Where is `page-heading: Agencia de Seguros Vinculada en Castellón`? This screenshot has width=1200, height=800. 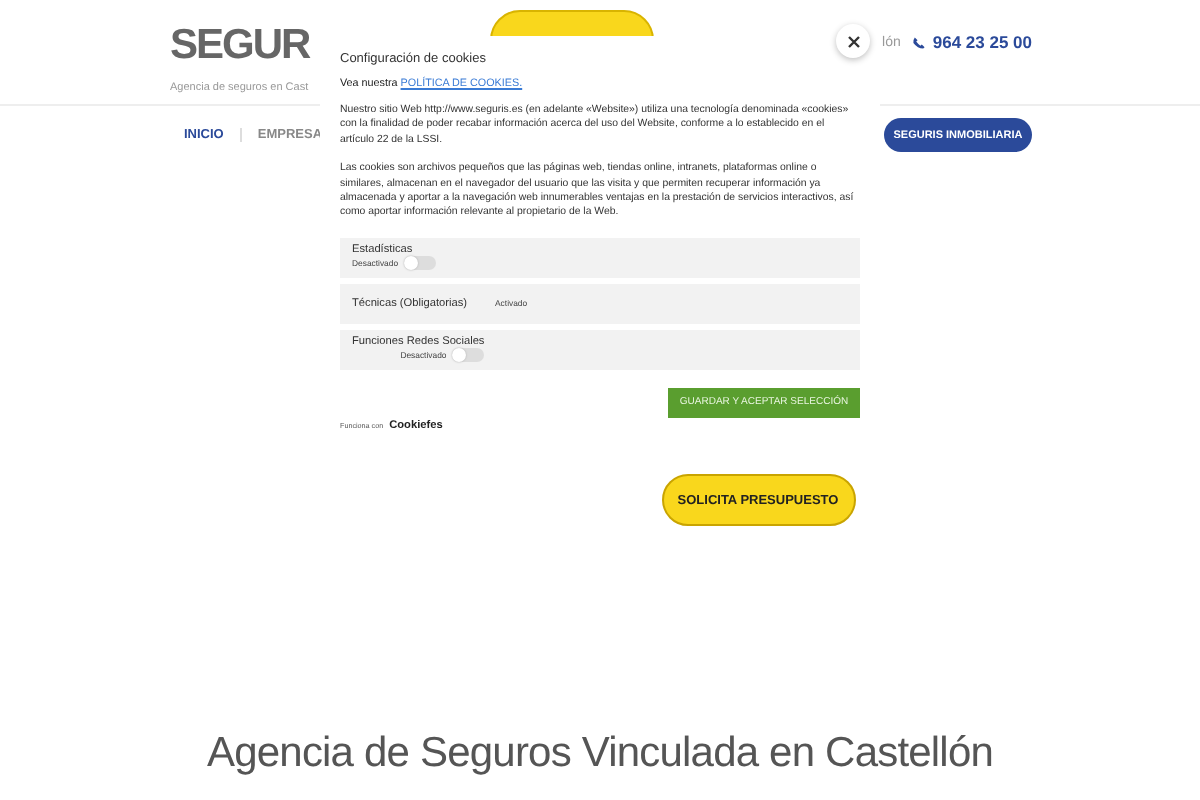 page-heading: Agencia de Seguros Vinculada en Castellón is located at coordinates (600, 754).